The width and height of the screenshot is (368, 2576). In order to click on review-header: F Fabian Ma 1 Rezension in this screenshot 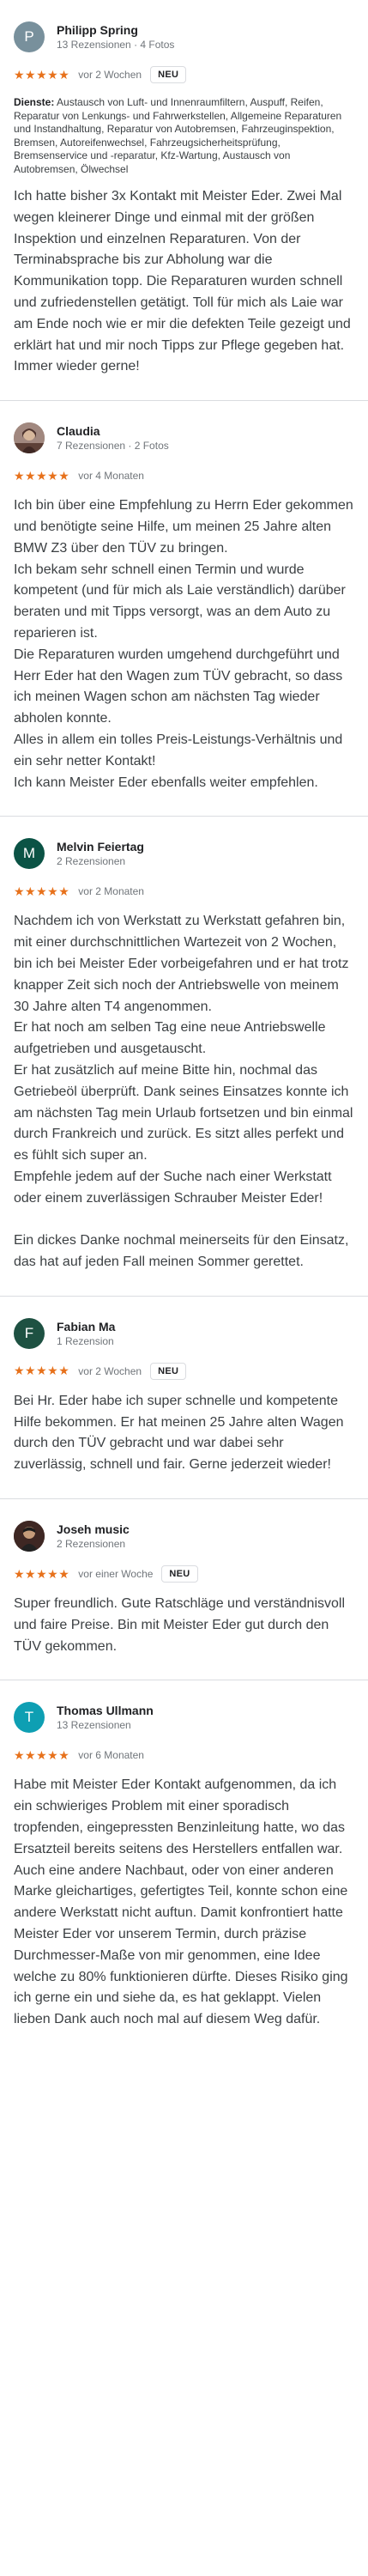, I will do `click(184, 1334)`.